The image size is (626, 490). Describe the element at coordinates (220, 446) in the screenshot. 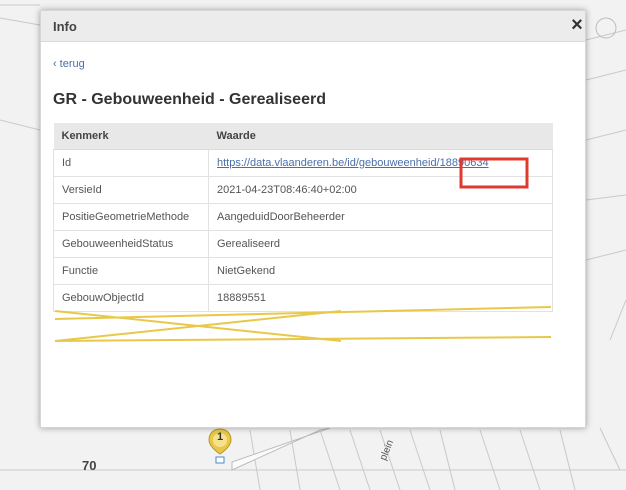

I see `map-marker: 1` at that location.